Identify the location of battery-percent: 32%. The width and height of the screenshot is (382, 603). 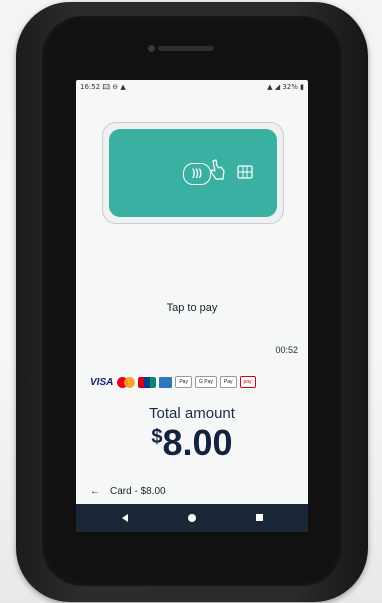
(290, 87).